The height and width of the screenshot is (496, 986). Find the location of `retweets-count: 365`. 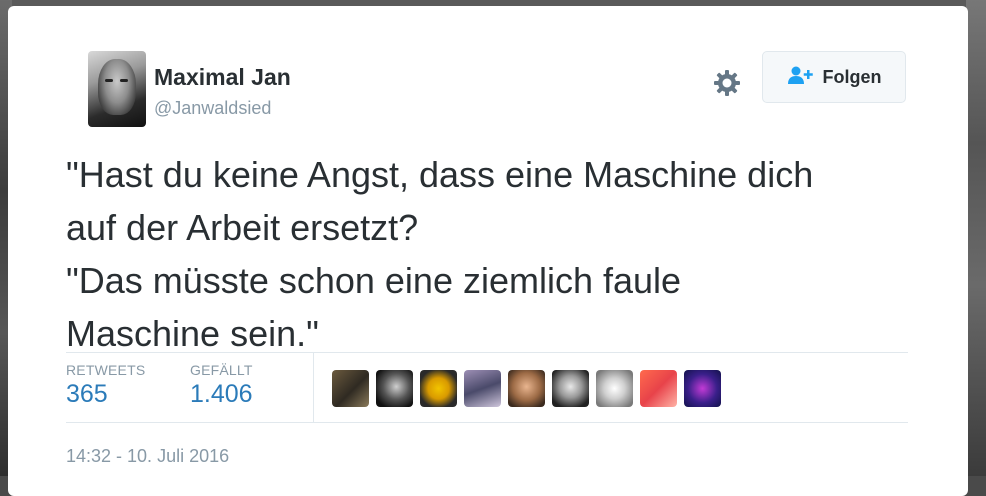

retweets-count: 365 is located at coordinates (87, 394).